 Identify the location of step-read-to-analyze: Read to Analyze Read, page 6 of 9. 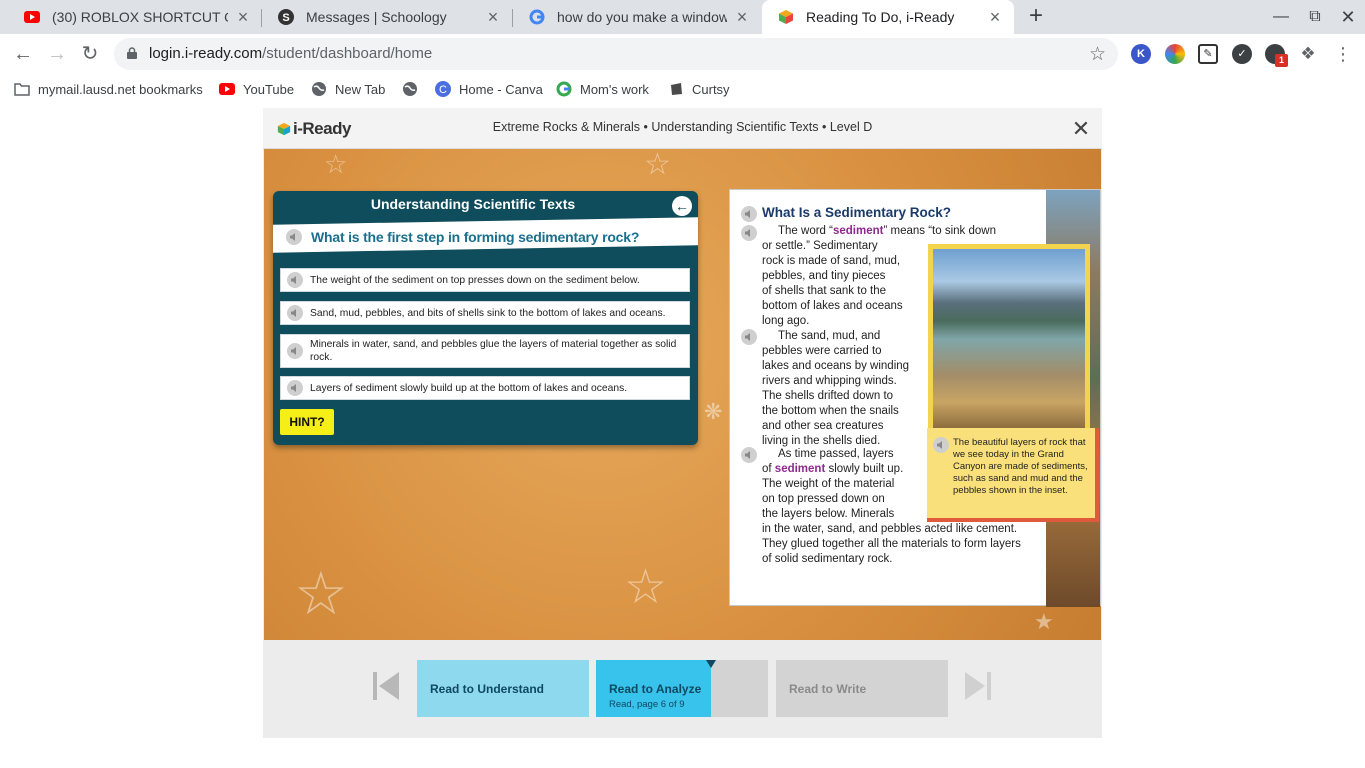
(682, 688).